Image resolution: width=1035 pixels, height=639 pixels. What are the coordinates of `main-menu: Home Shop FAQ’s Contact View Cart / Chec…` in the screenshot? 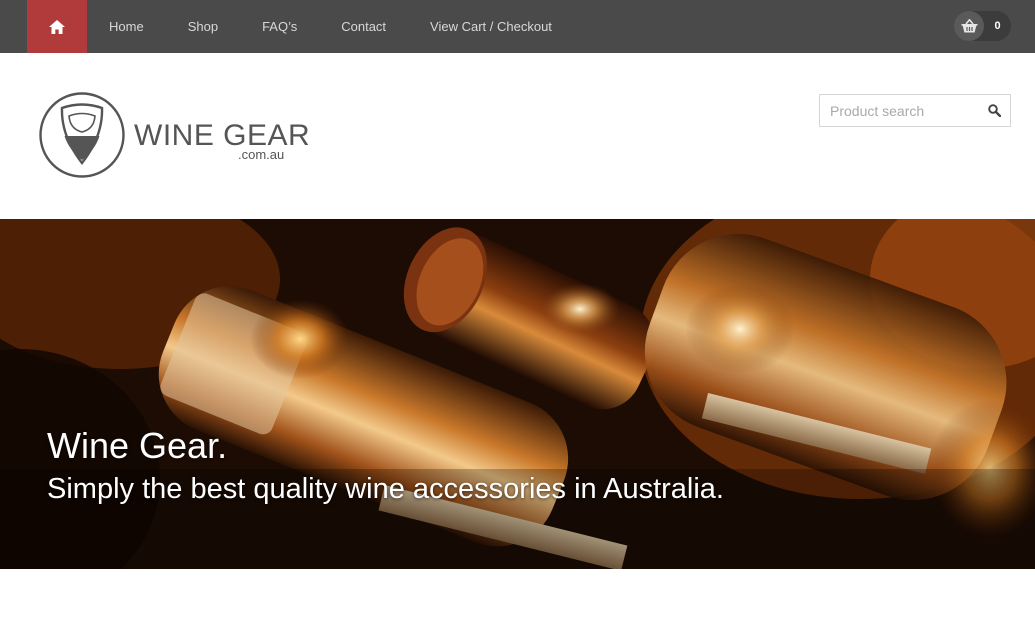 It's located at (330, 26).